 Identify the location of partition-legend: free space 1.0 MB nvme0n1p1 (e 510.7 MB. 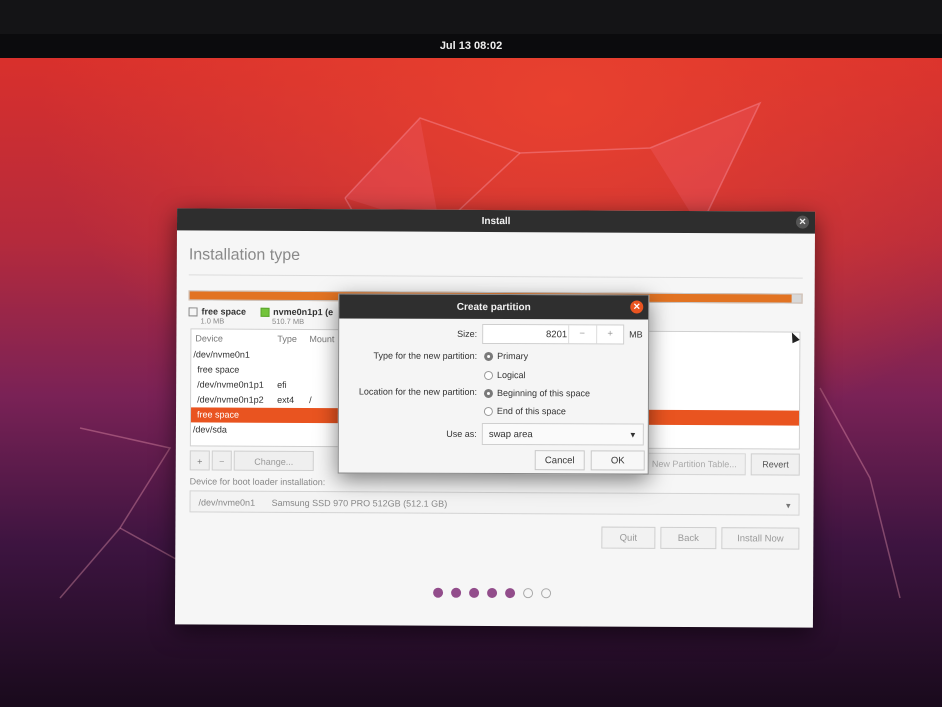
(260, 316).